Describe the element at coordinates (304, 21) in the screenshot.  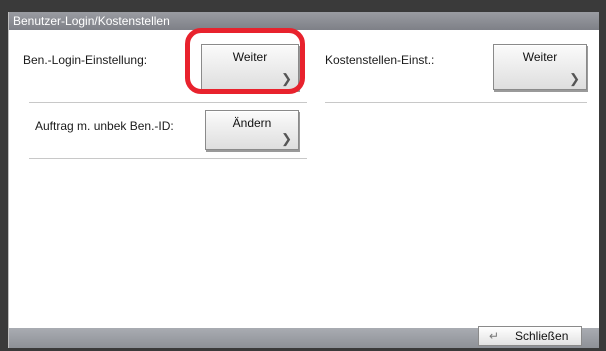
I see `window-title: Benutzer-Login/Kostenstellen` at that location.